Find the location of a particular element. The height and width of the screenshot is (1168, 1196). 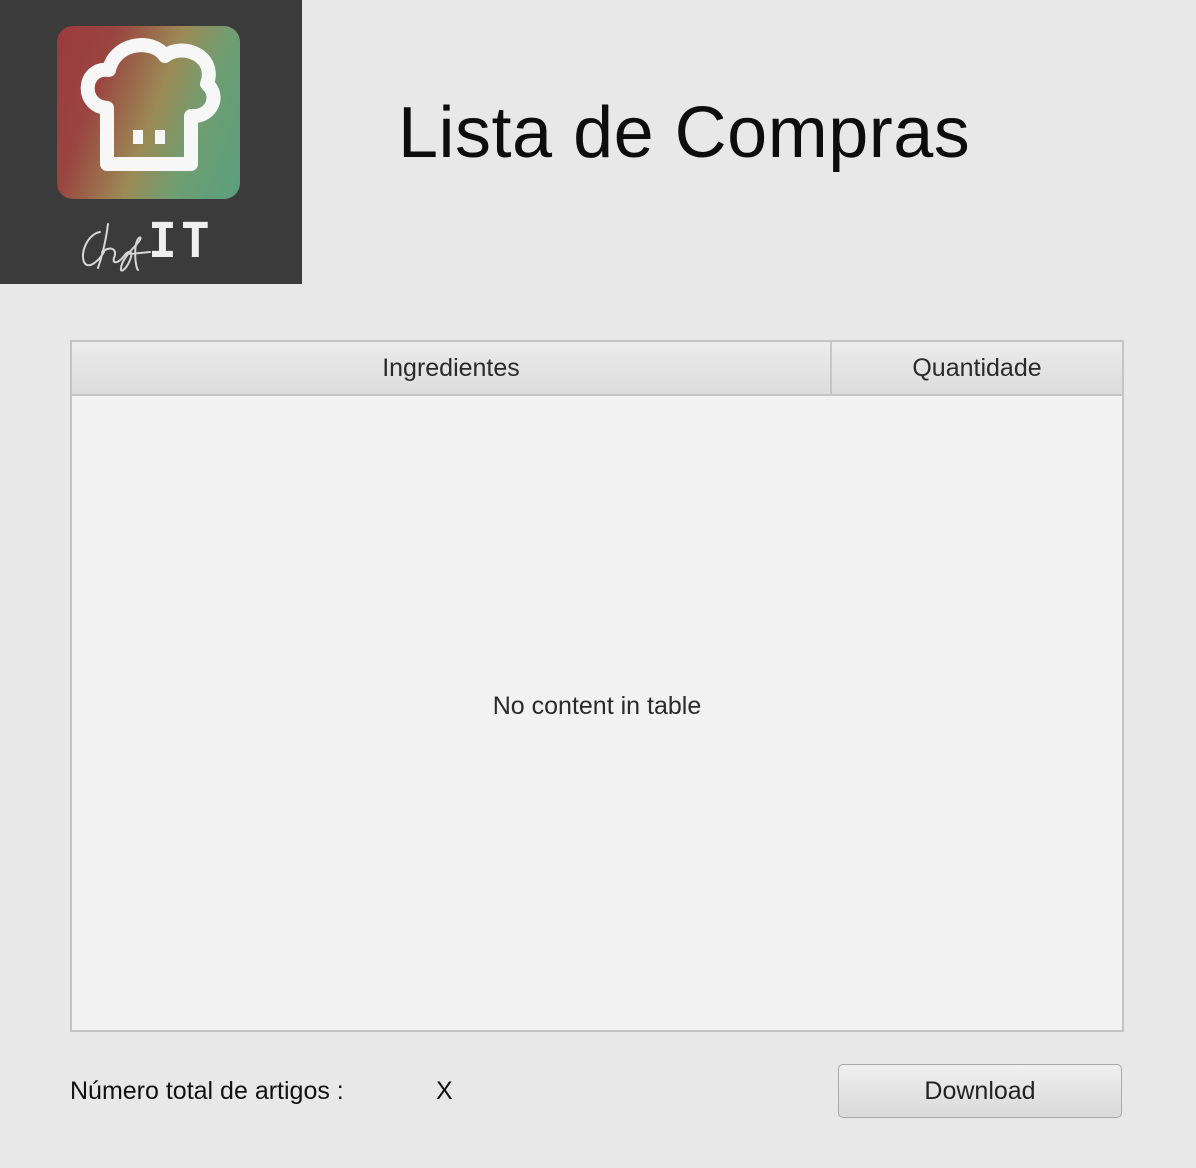

table-header: Ingredientes Quantidade is located at coordinates (597, 369).